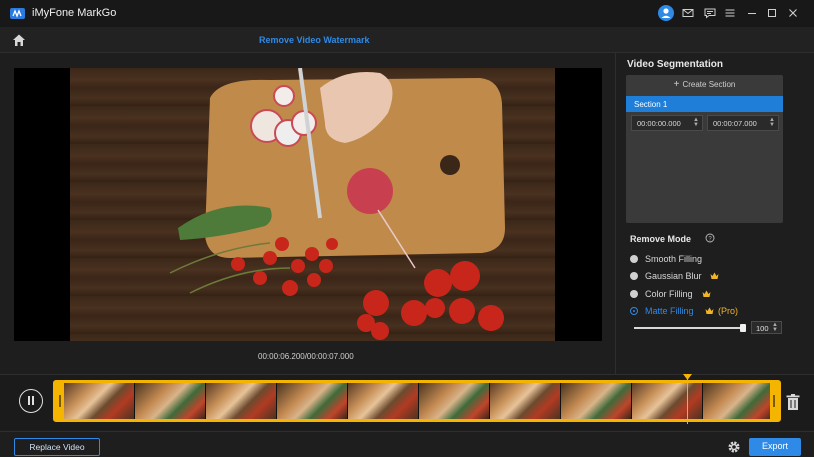 The height and width of the screenshot is (457, 814). Describe the element at coordinates (669, 294) in the screenshot. I see `option-label: Color Filling` at that location.